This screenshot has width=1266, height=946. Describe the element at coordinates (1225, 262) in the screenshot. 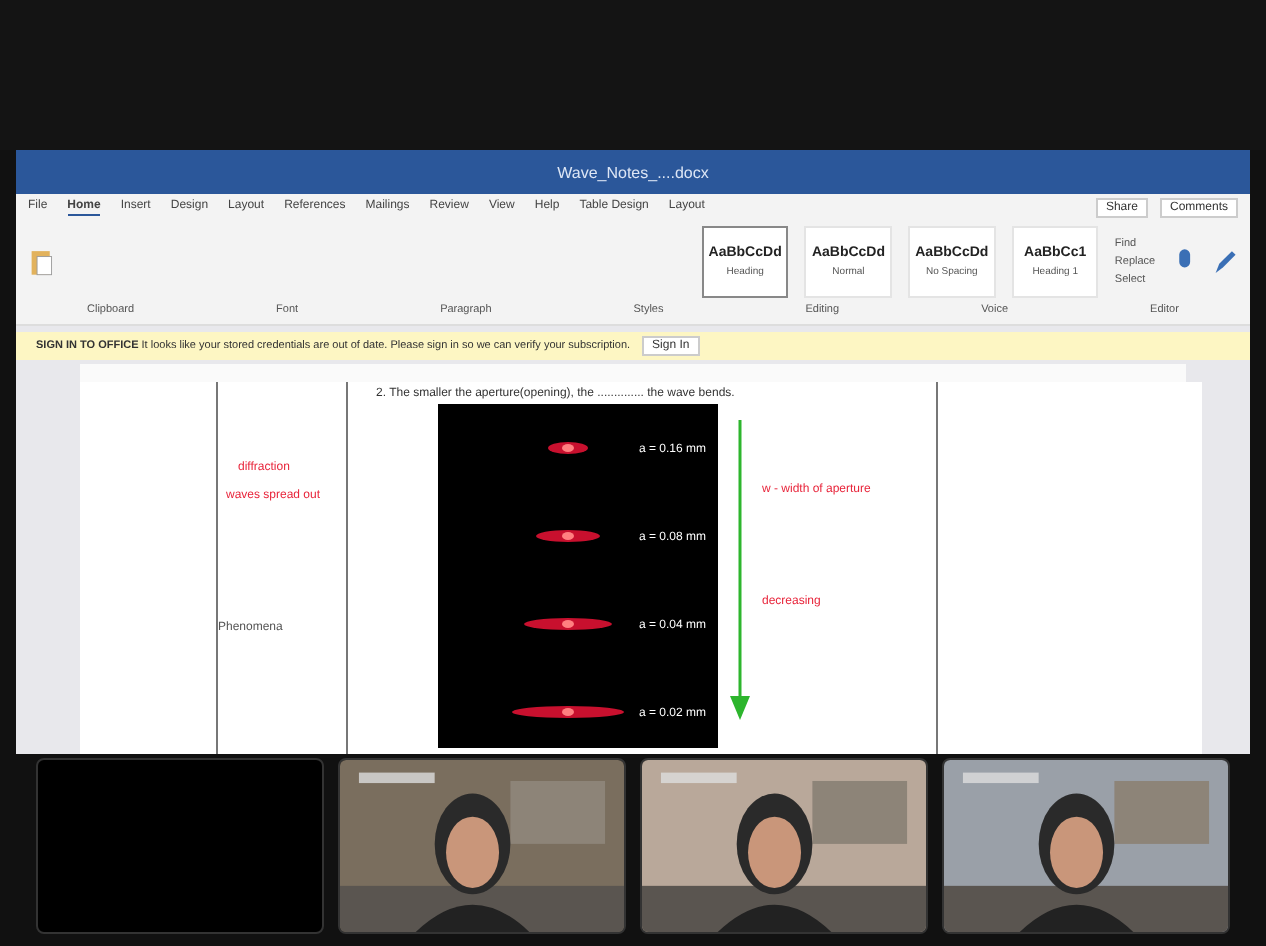

I see `pen-icon` at that location.